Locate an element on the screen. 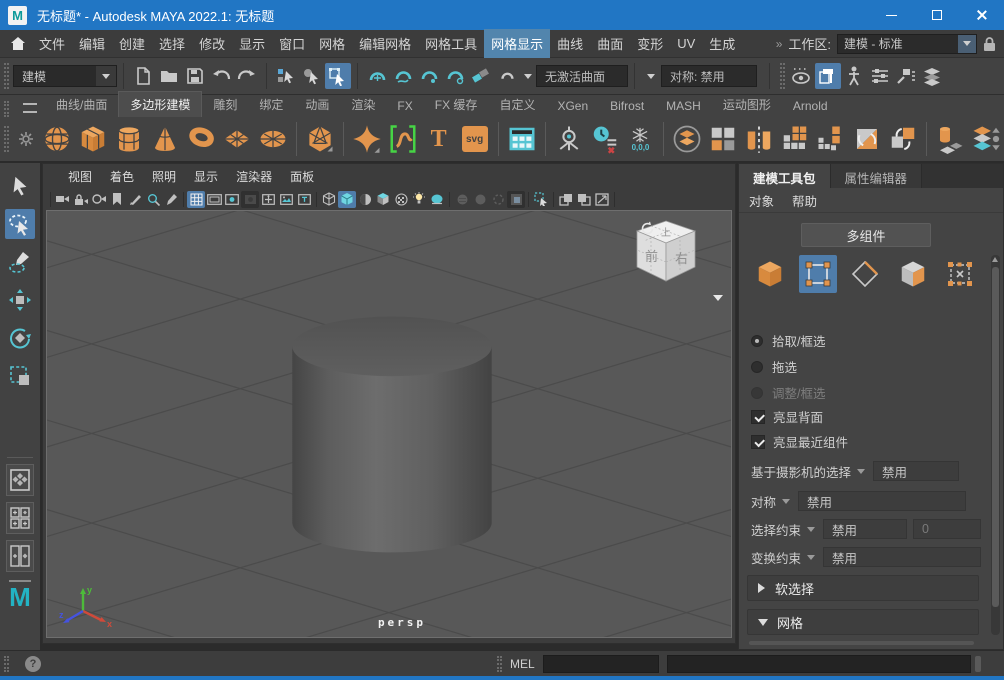  toolbar-grip is located at coordinates (6, 76).